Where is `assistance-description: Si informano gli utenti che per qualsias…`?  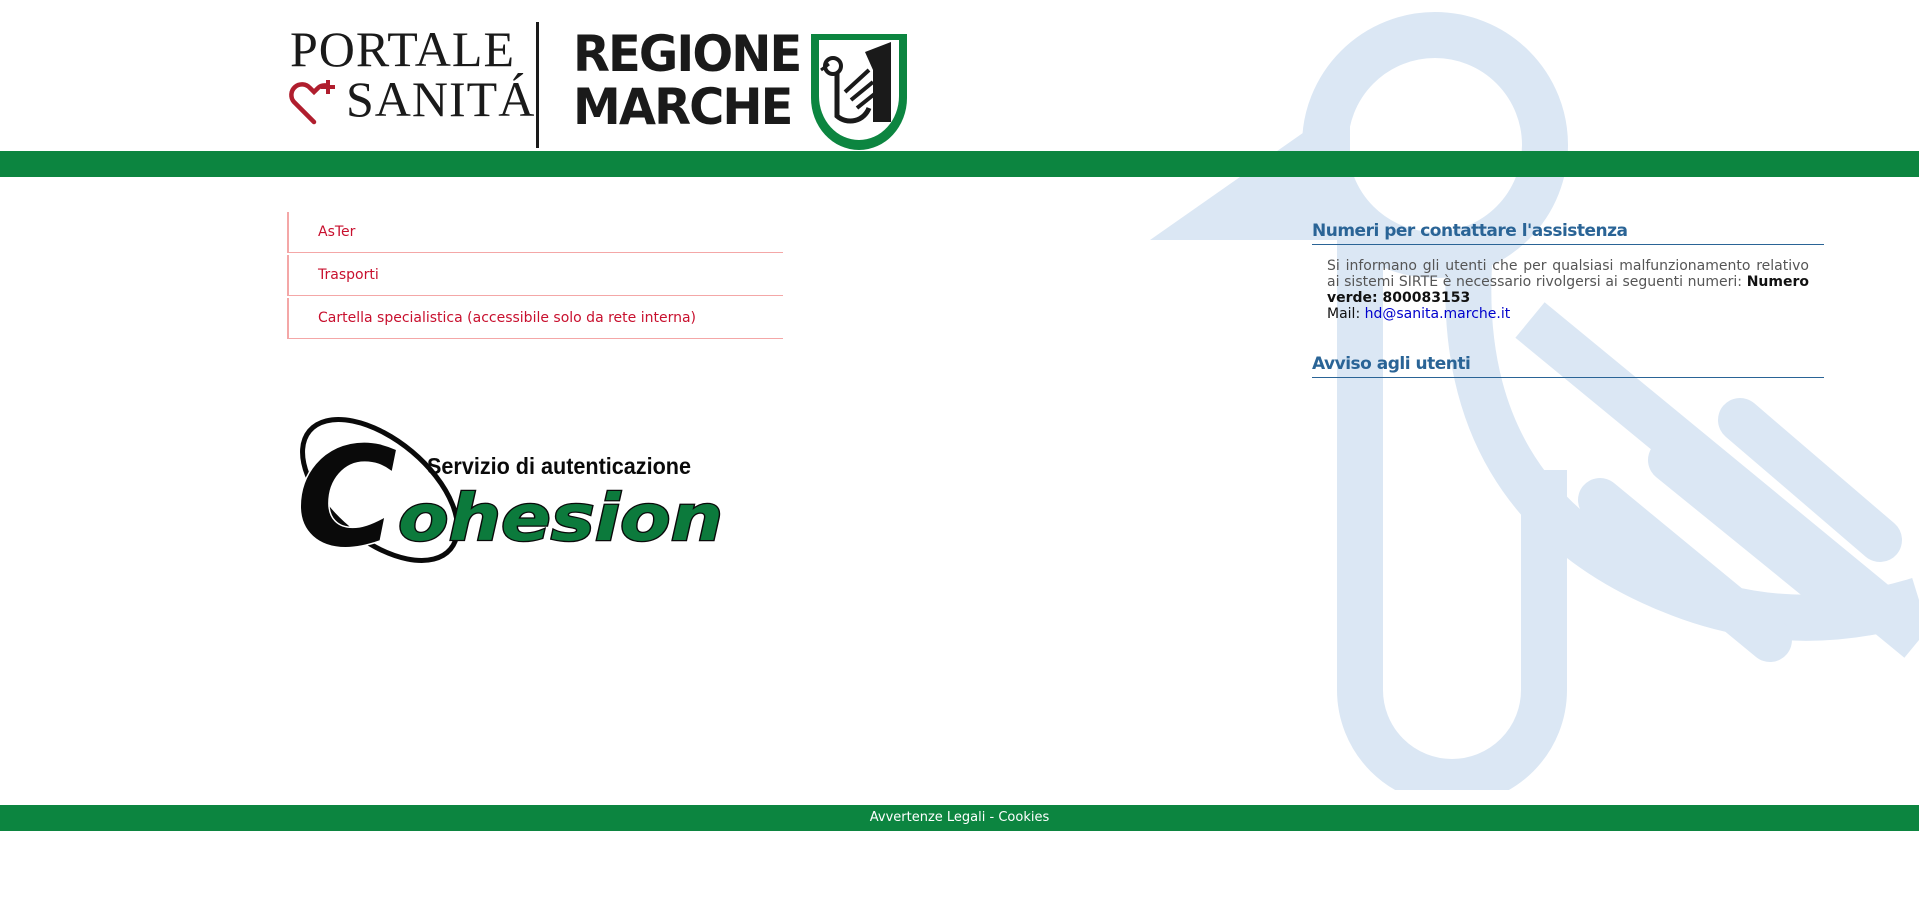
assistance-description: Si informano gli utenti che per qualsias… is located at coordinates (1568, 274).